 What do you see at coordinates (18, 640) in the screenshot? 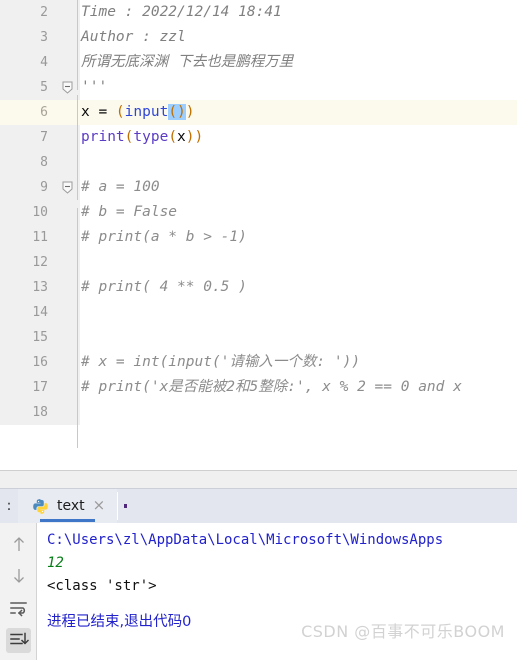
I see `scroll-to-end-icon` at bounding box center [18, 640].